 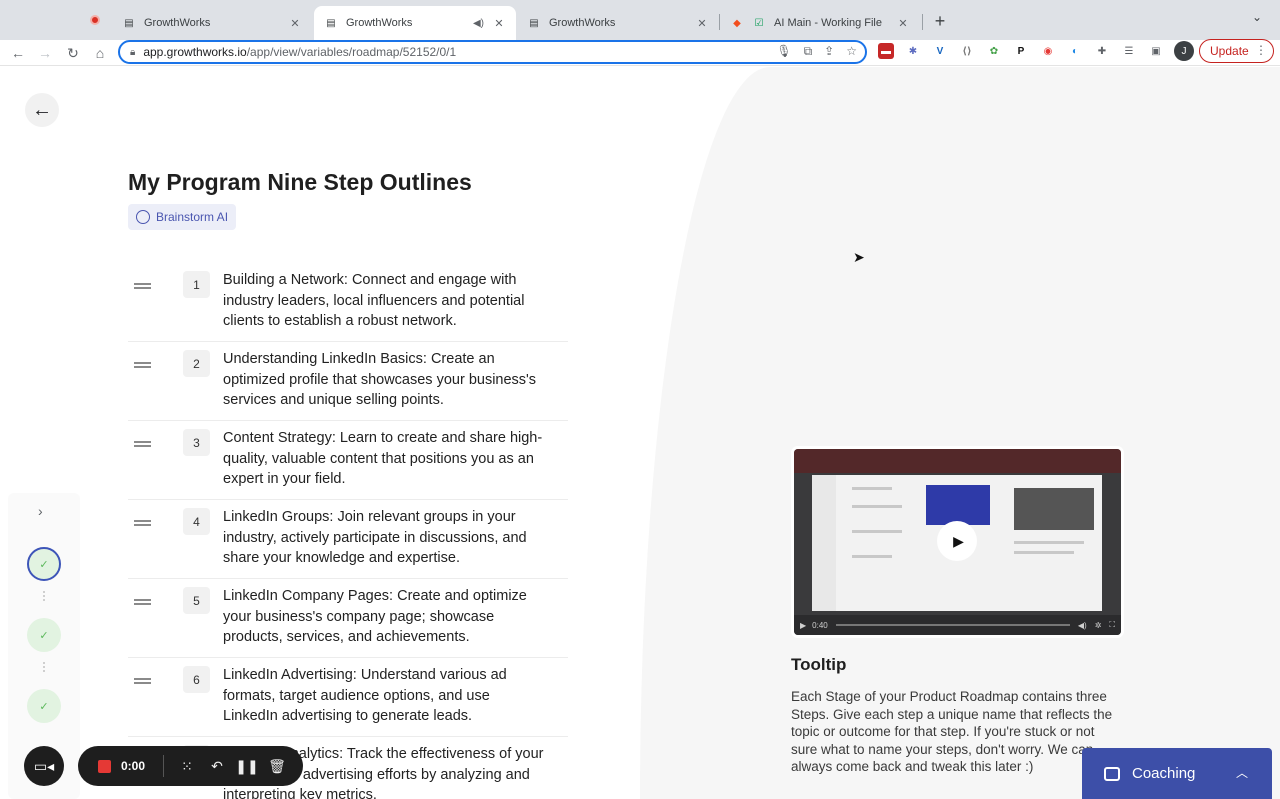 What do you see at coordinates (759, 23) in the screenshot?
I see `checkbox-emoji-icon: ☑` at bounding box center [759, 23].